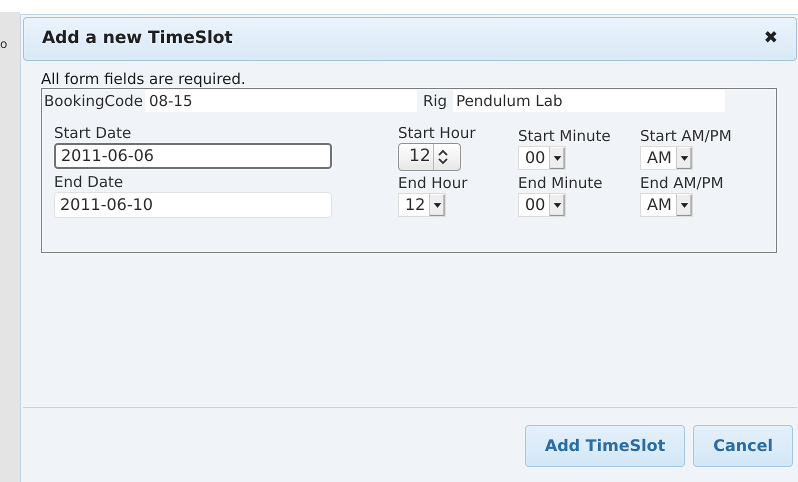  What do you see at coordinates (433, 183) in the screenshot?
I see `time-label: End Hour` at bounding box center [433, 183].